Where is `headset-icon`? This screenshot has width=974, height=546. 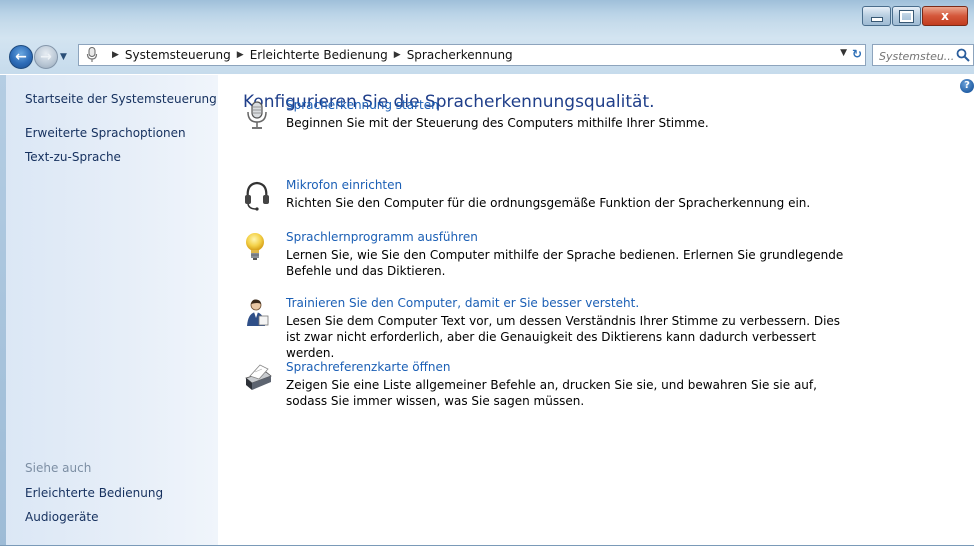
headset-icon is located at coordinates (257, 196).